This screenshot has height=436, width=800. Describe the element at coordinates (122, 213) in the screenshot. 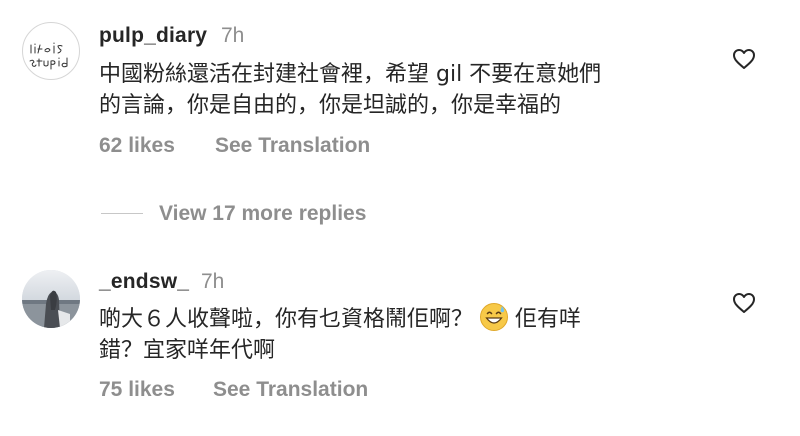

I see `replies-divider` at that location.